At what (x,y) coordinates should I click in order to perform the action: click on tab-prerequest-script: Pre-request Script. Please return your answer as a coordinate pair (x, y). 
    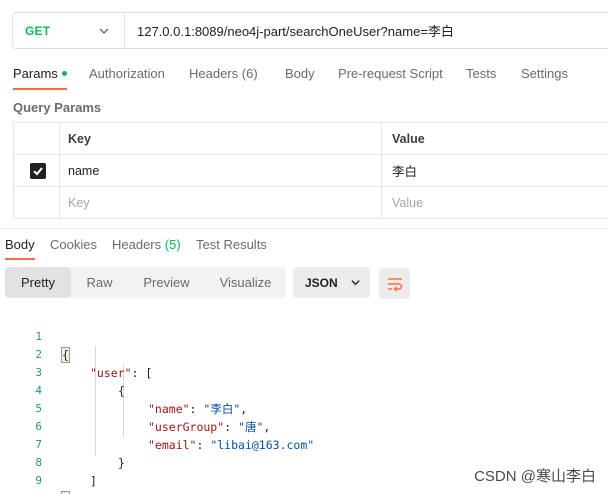
    Looking at the image, I should click on (390, 73).